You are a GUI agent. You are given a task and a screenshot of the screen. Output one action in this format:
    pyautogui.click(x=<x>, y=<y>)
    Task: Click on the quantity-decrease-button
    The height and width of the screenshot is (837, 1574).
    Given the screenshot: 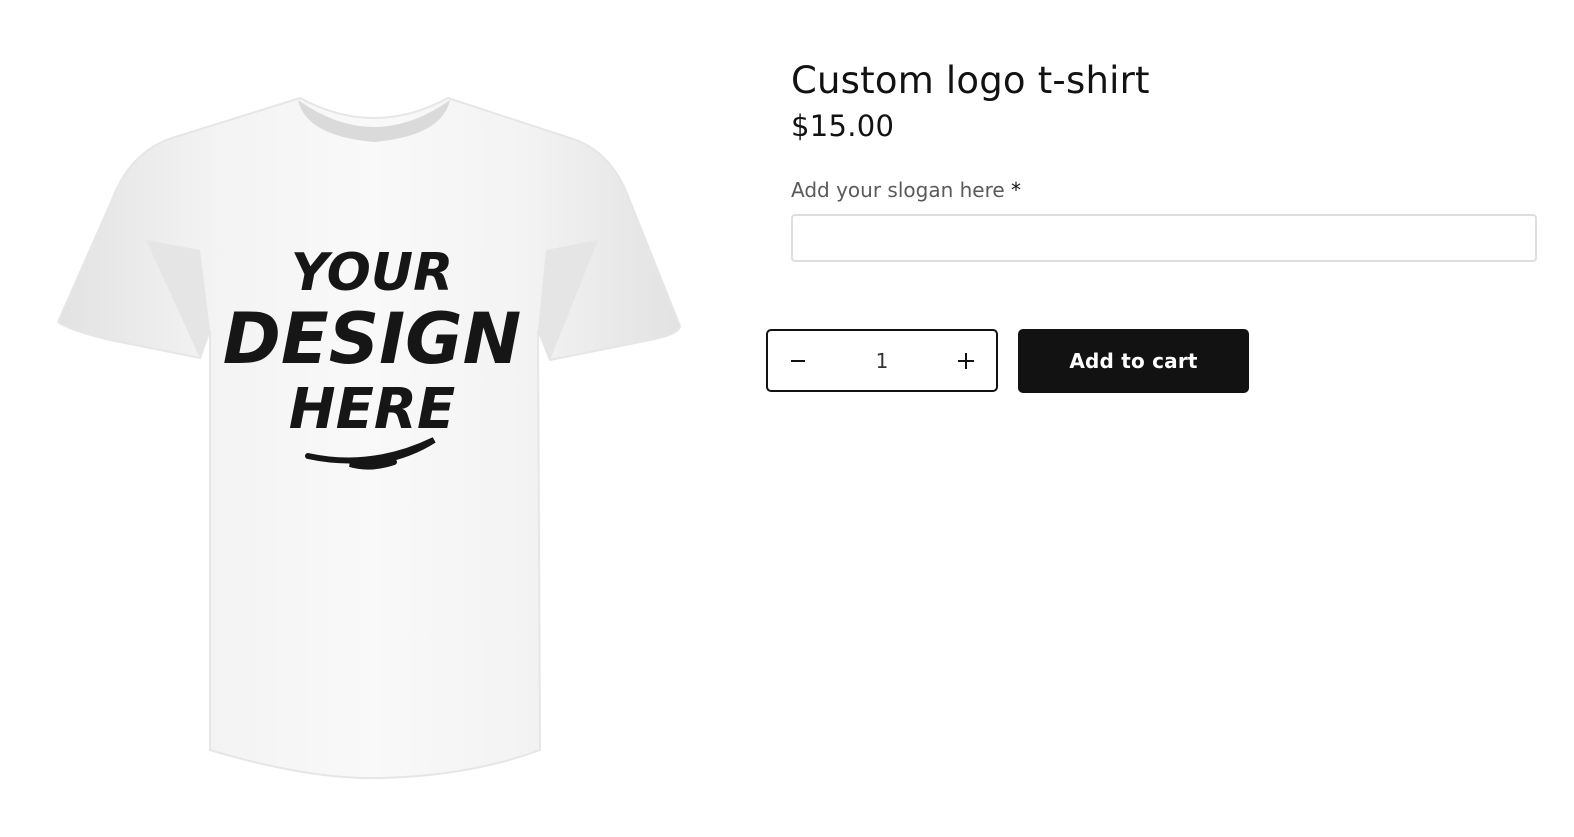 What is the action you would take?
    pyautogui.click(x=798, y=360)
    